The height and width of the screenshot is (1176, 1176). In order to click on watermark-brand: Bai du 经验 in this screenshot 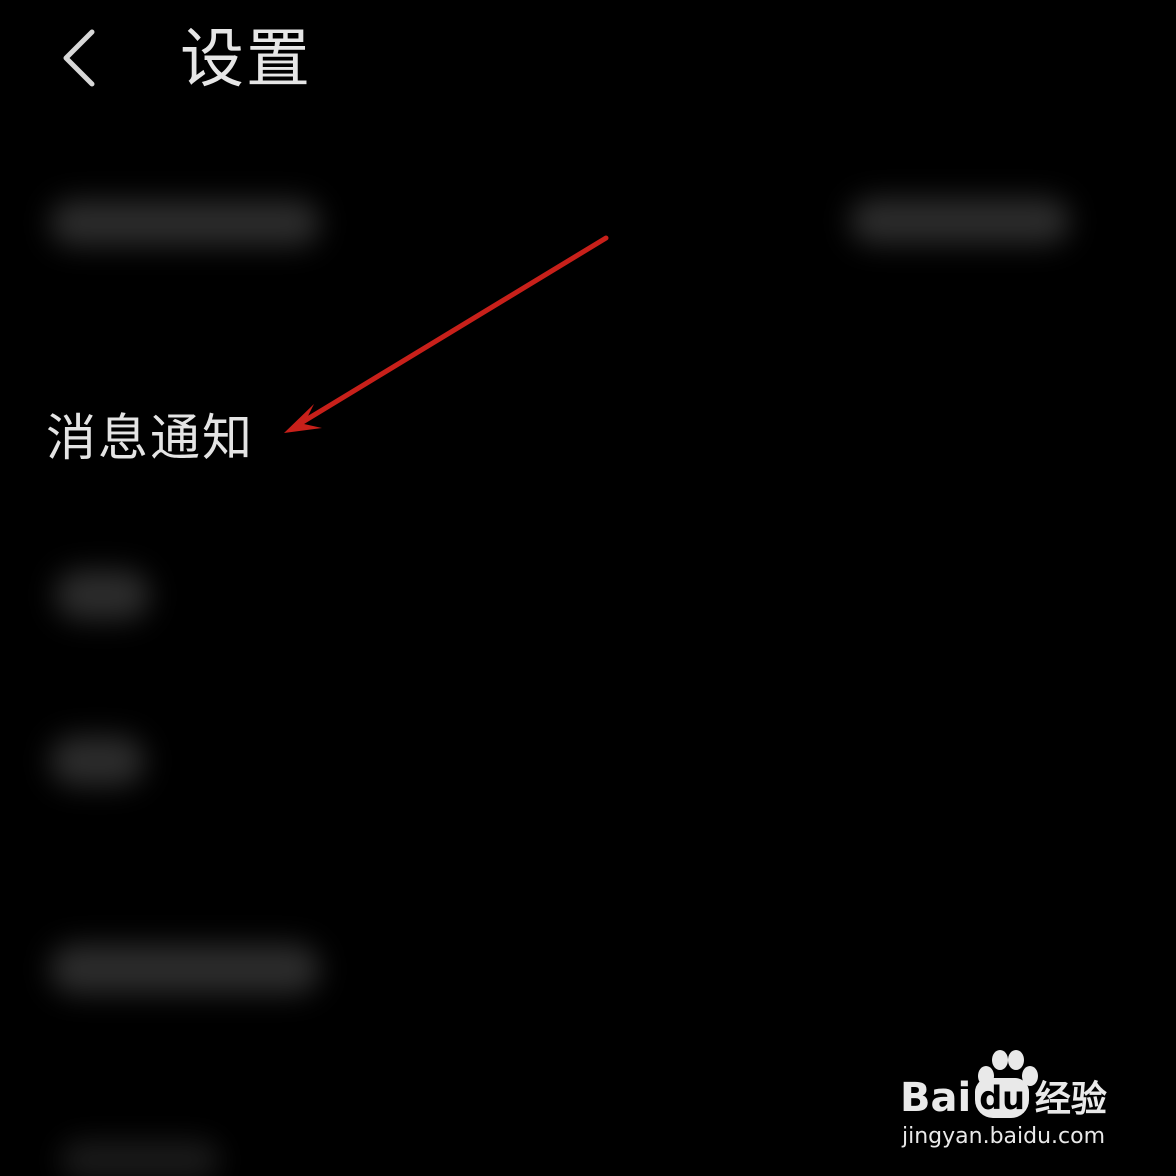, I will do `click(1003, 1099)`.